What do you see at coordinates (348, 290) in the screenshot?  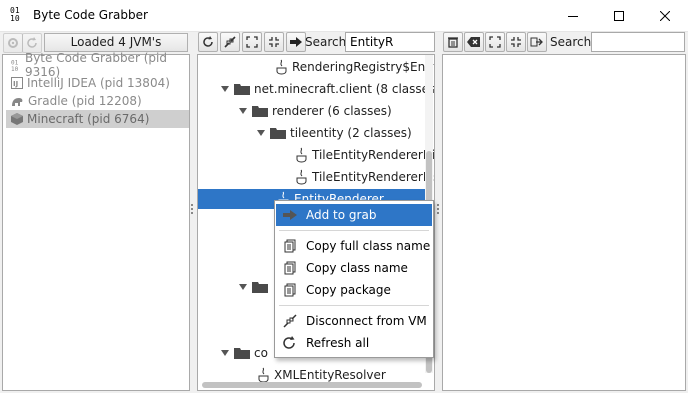 I see `menu-item-label: Copy package` at bounding box center [348, 290].